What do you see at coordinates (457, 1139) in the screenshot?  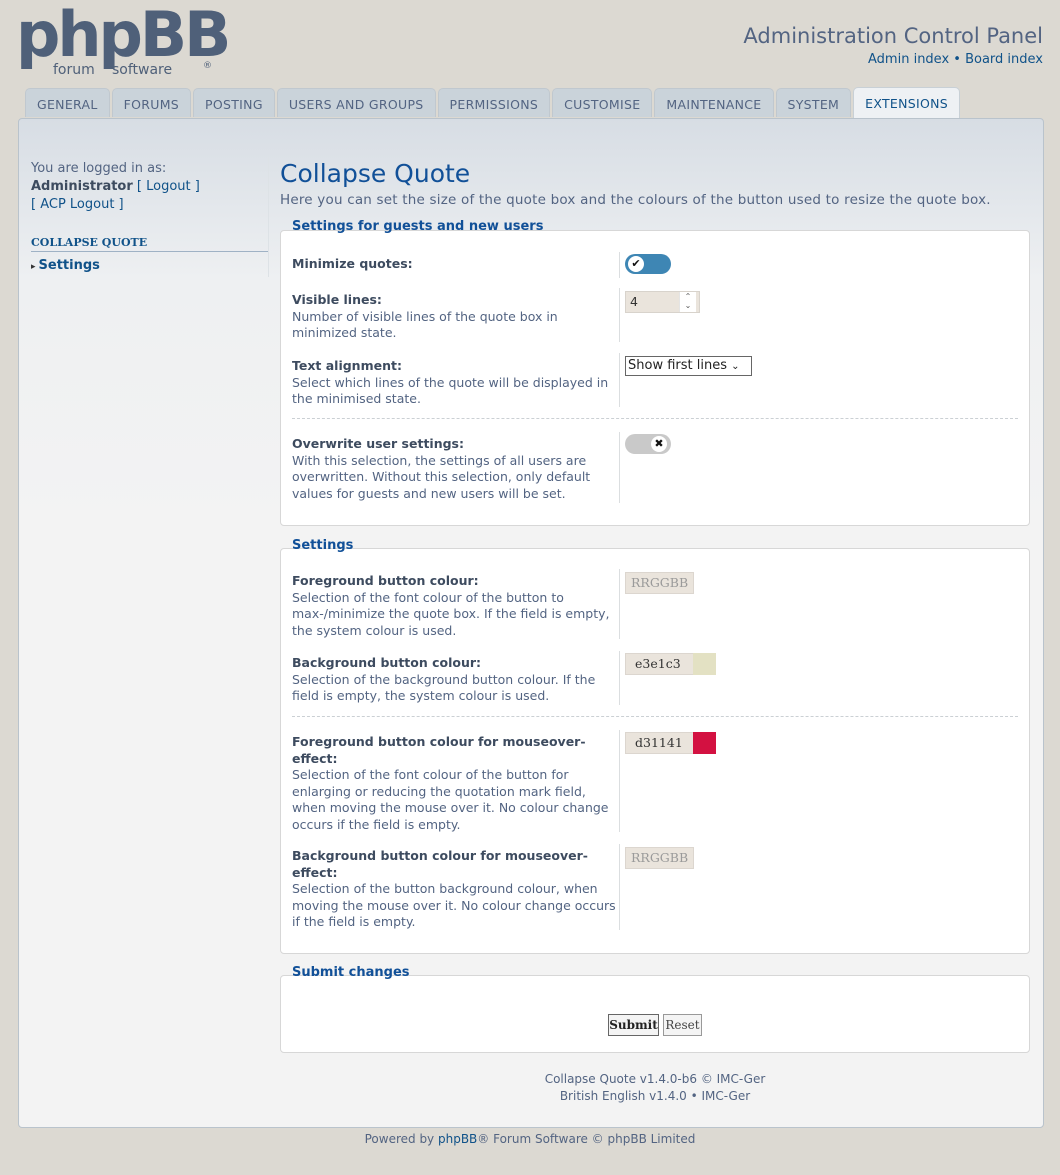 I see `phpbb-link: phpBB` at bounding box center [457, 1139].